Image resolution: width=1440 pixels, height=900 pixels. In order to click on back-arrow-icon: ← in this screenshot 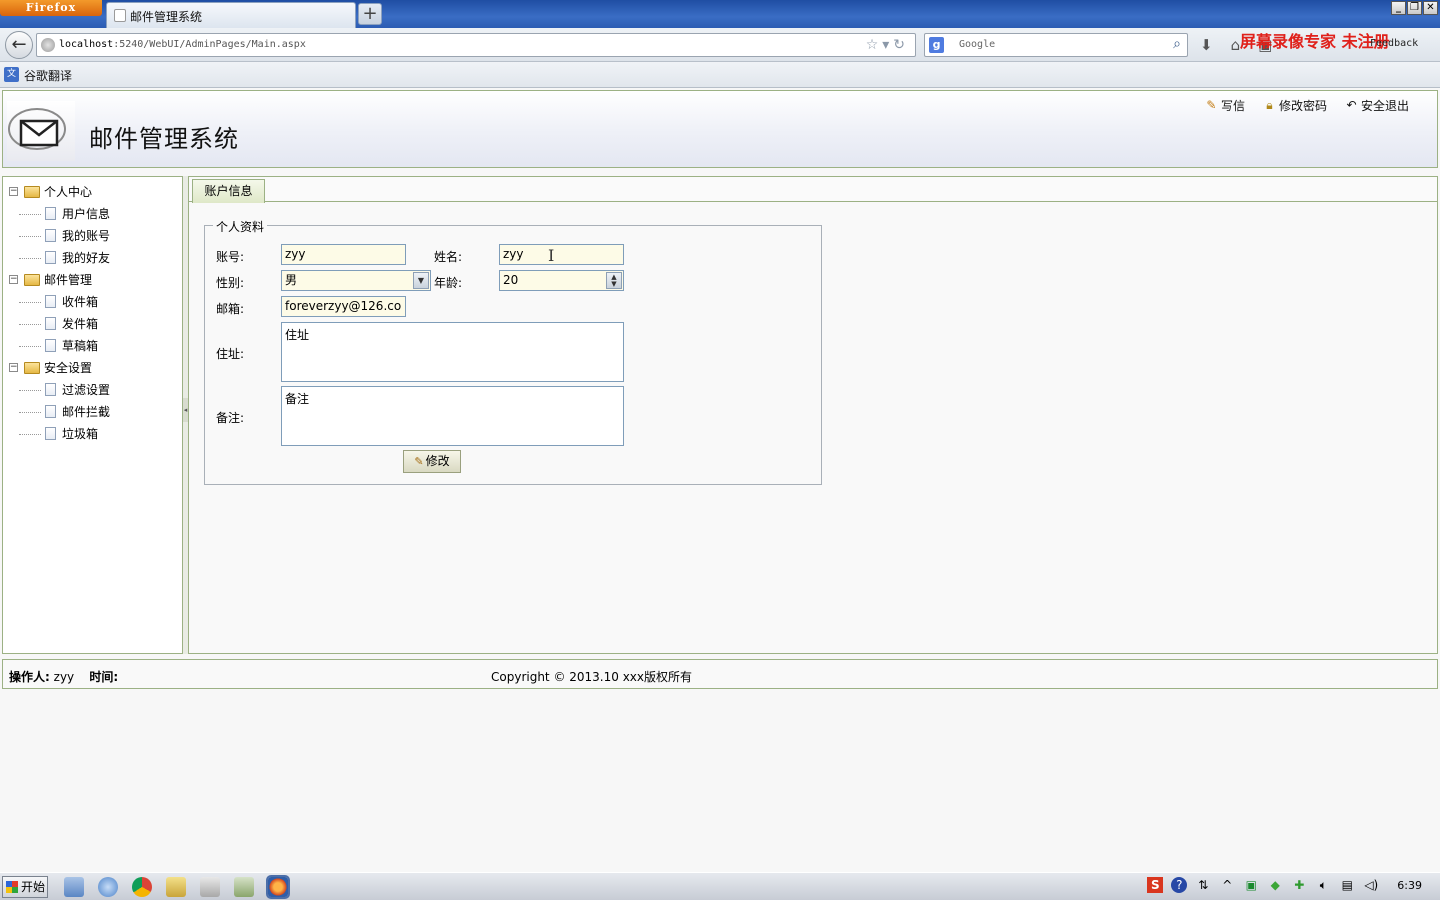, I will do `click(19, 45)`.